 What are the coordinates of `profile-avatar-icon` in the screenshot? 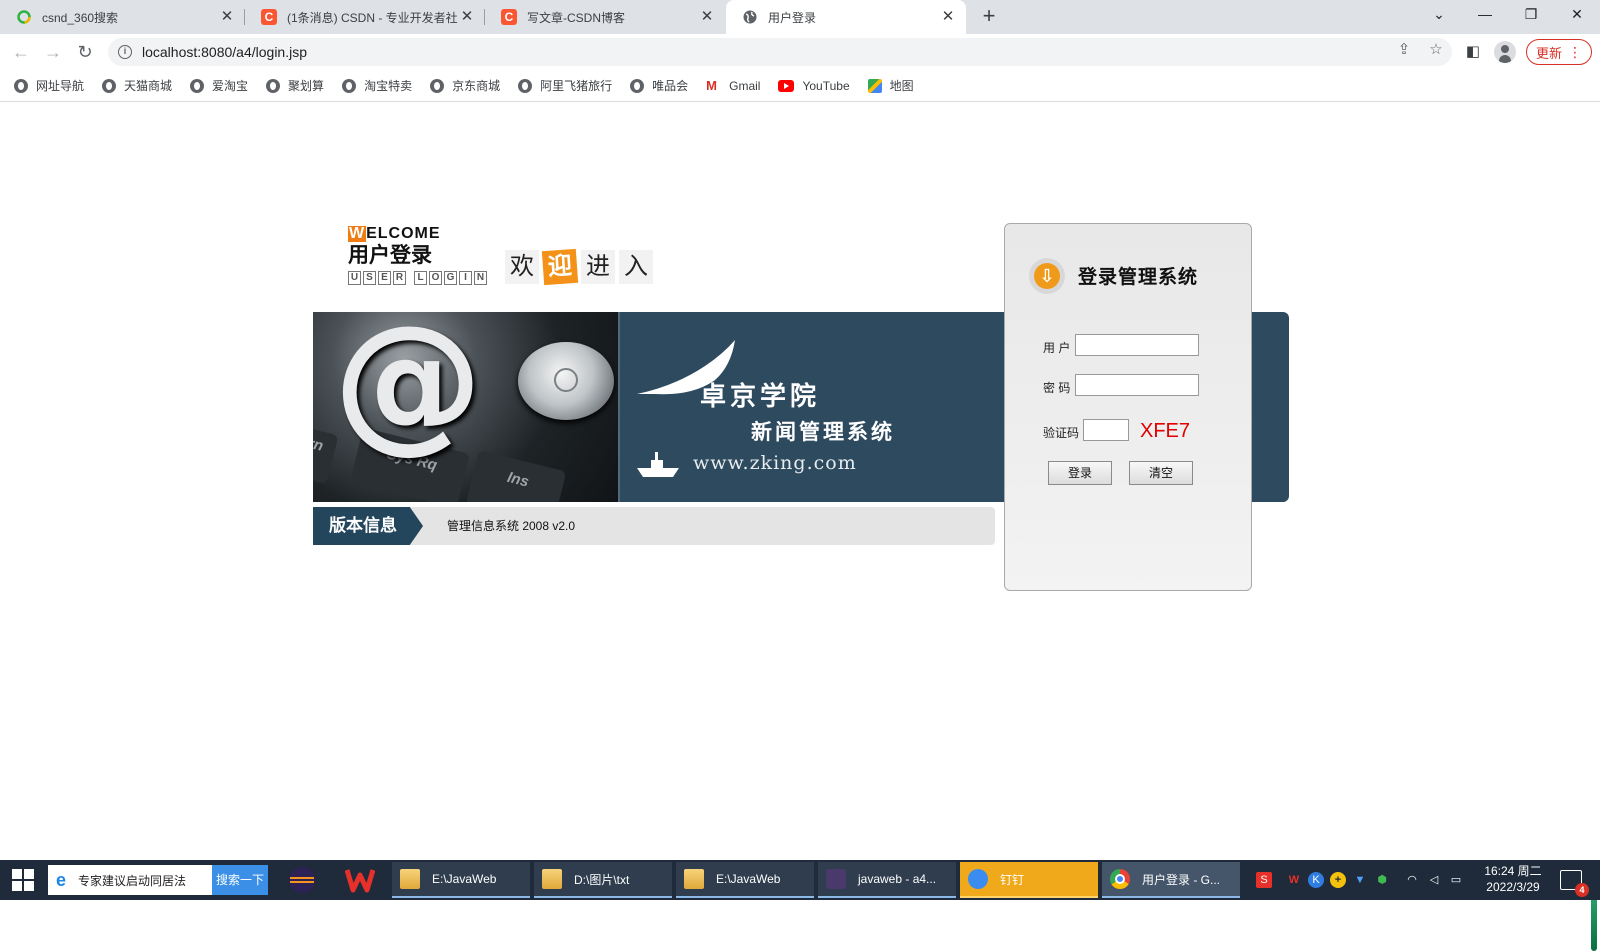 It's located at (1505, 52).